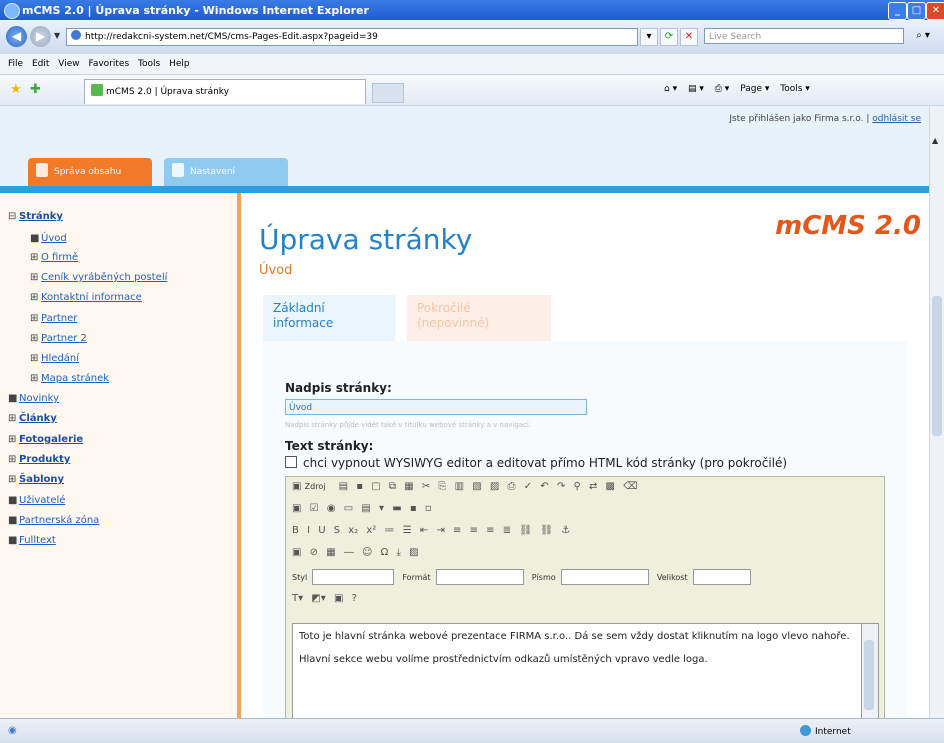  I want to click on special-char-icon: Ω, so click(385, 552).